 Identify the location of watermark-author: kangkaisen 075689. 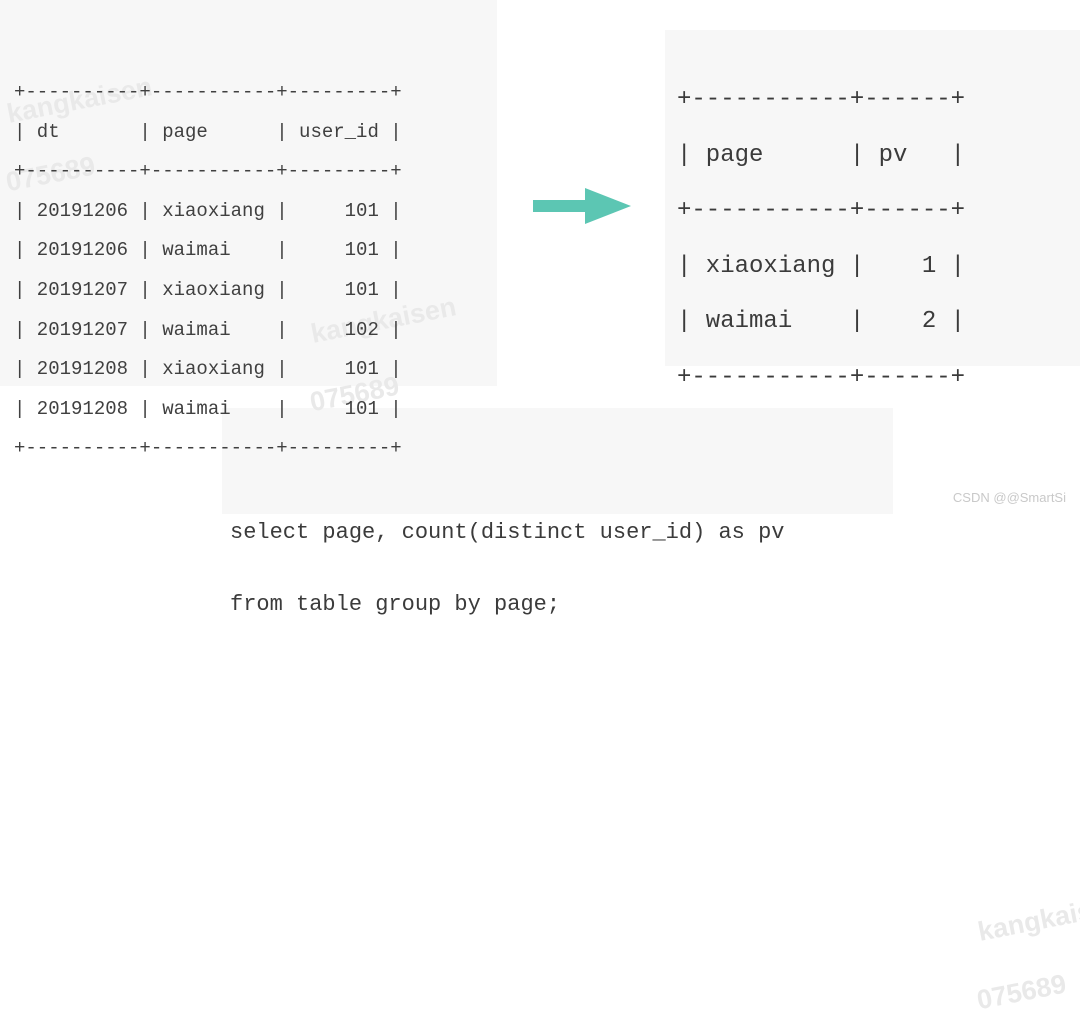
(1009, 941).